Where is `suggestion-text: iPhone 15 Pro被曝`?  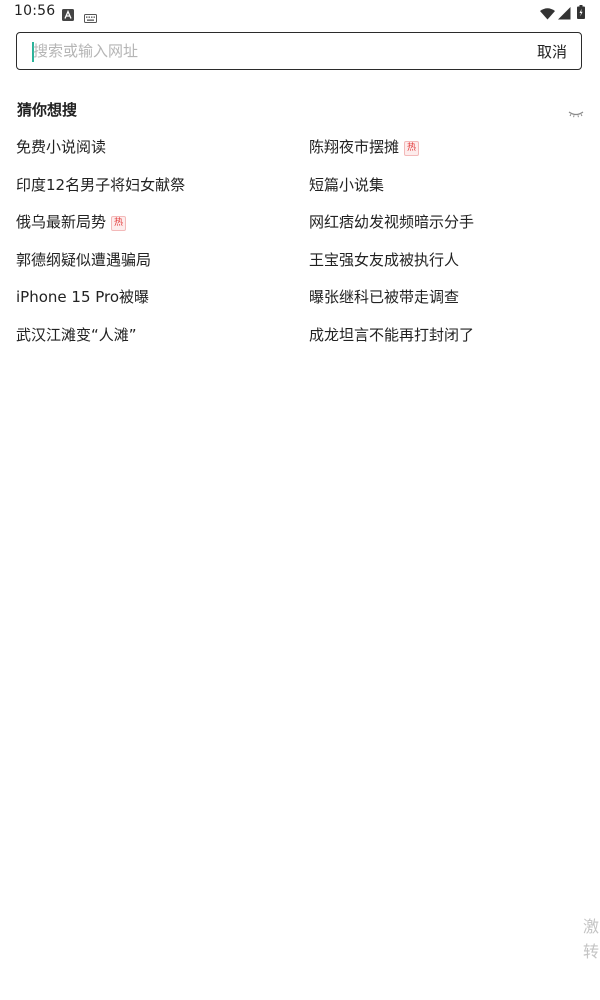 suggestion-text: iPhone 15 Pro被曝 is located at coordinates (83, 297).